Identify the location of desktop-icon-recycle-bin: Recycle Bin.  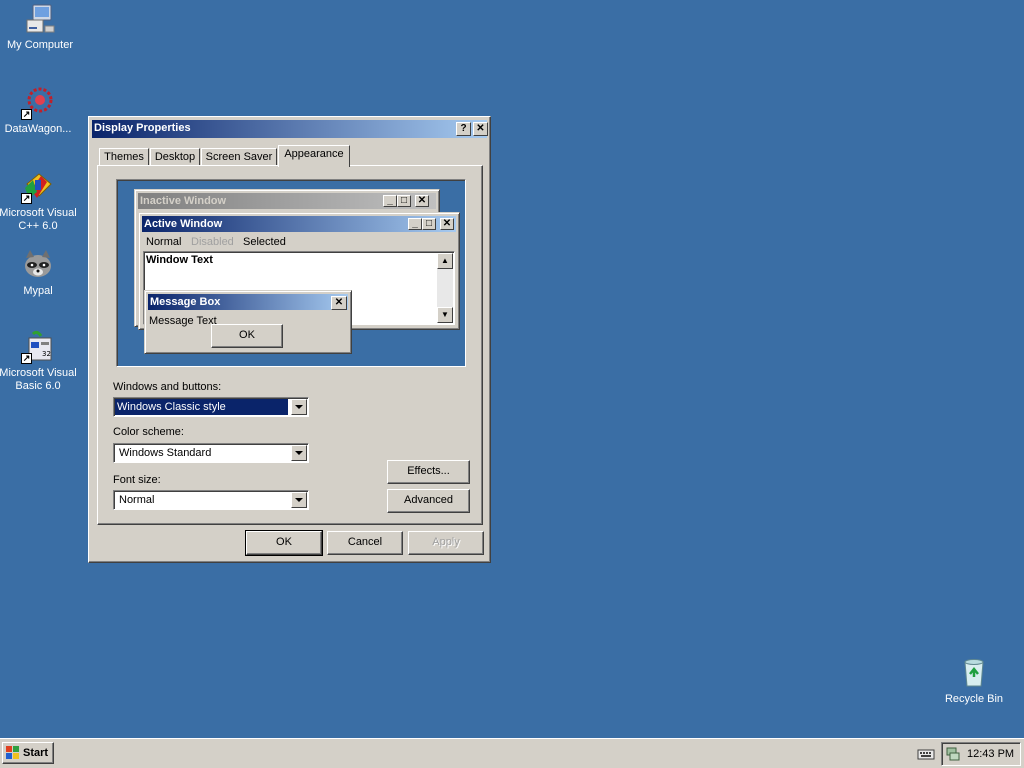
(974, 681).